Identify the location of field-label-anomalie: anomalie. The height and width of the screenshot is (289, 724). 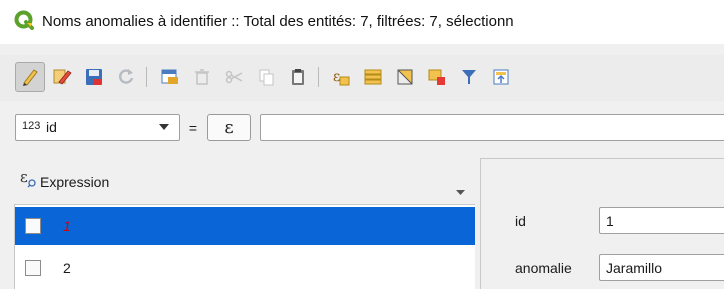
(543, 268).